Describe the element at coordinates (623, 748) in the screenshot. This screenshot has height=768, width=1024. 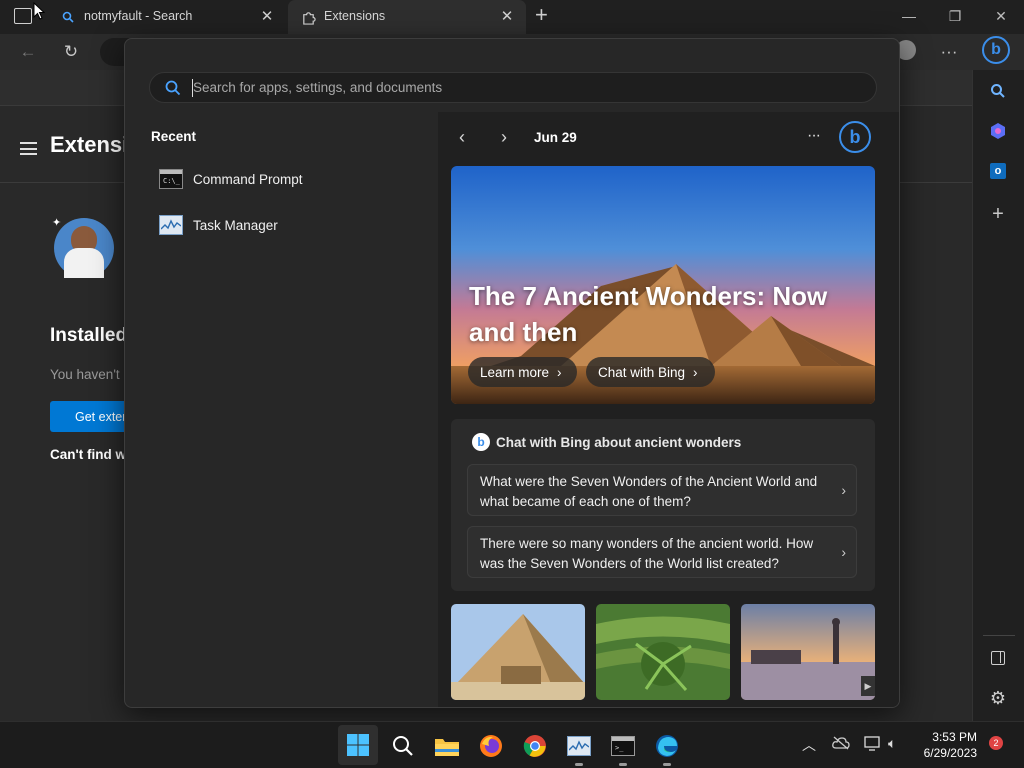
I see `command-prompt-icon: >_` at that location.